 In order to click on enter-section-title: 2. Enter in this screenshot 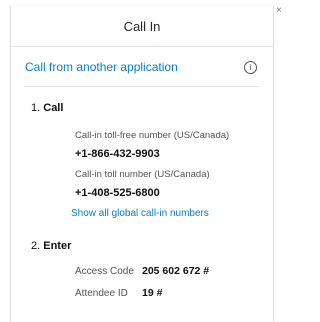, I will do `click(51, 246)`.